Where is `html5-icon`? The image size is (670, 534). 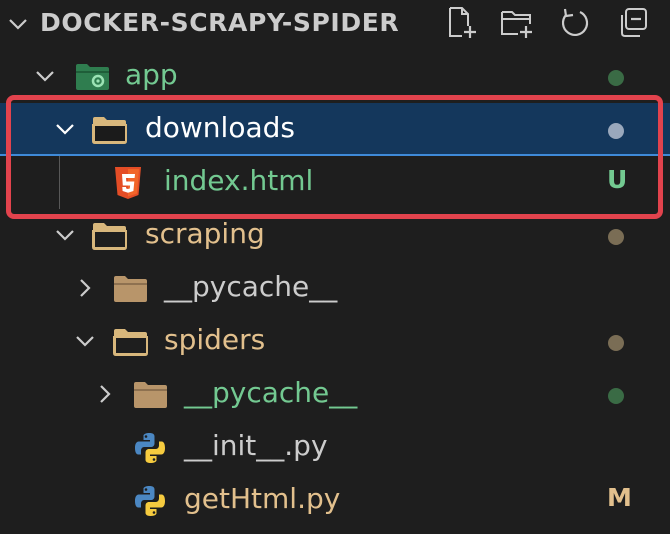
html5-icon is located at coordinates (128, 183).